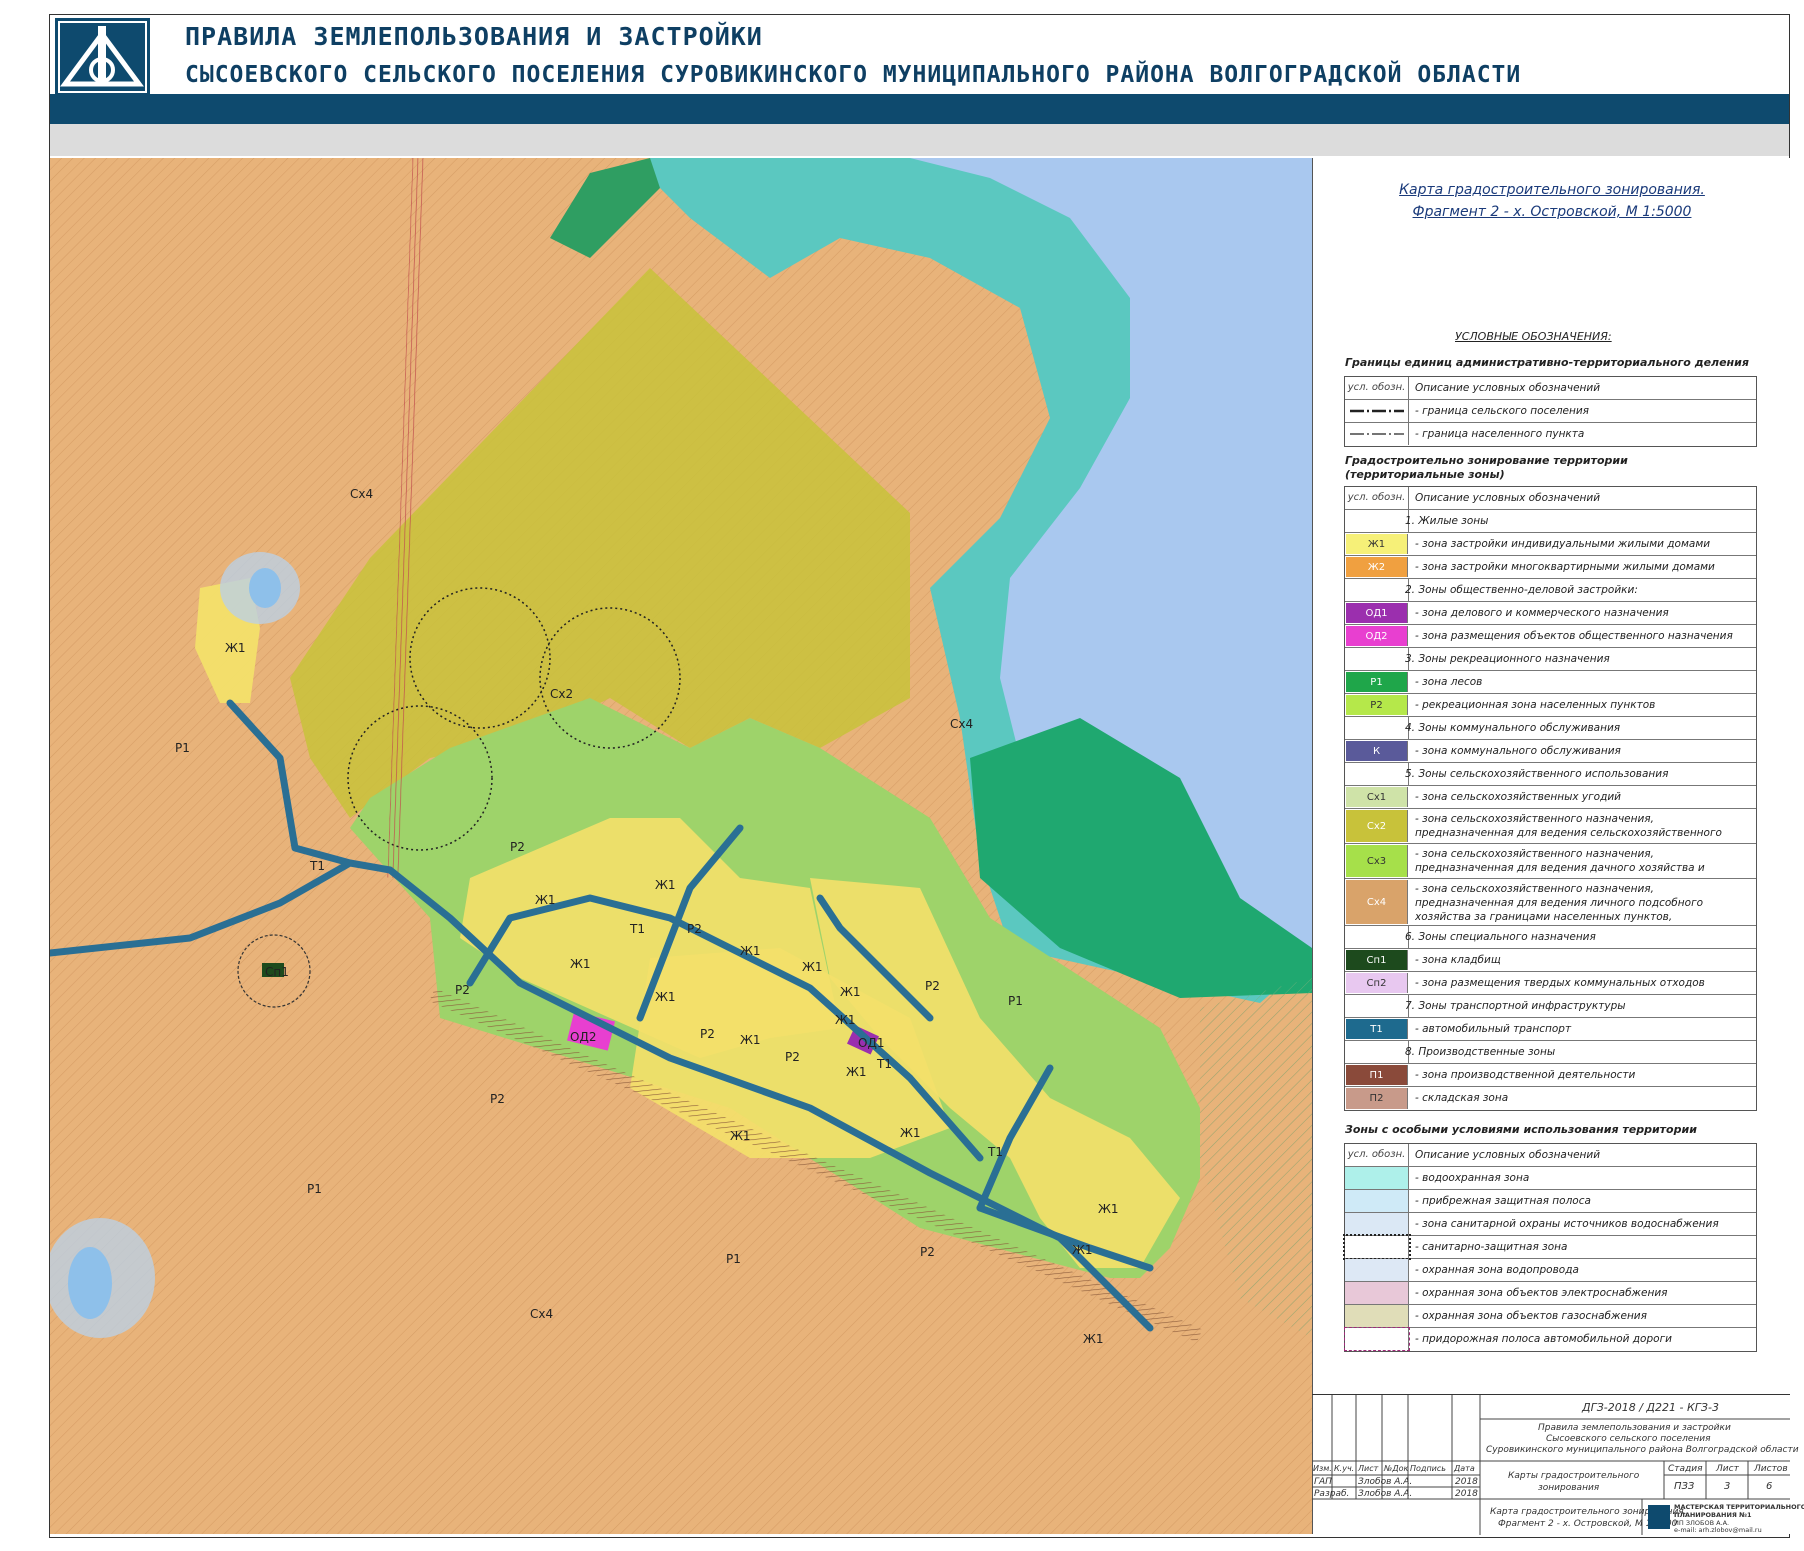 This screenshot has width=1804, height=1551. I want to click on legend-zone-row: Сх1 - зона сельскохозяйственных угодий, so click(1550, 797).